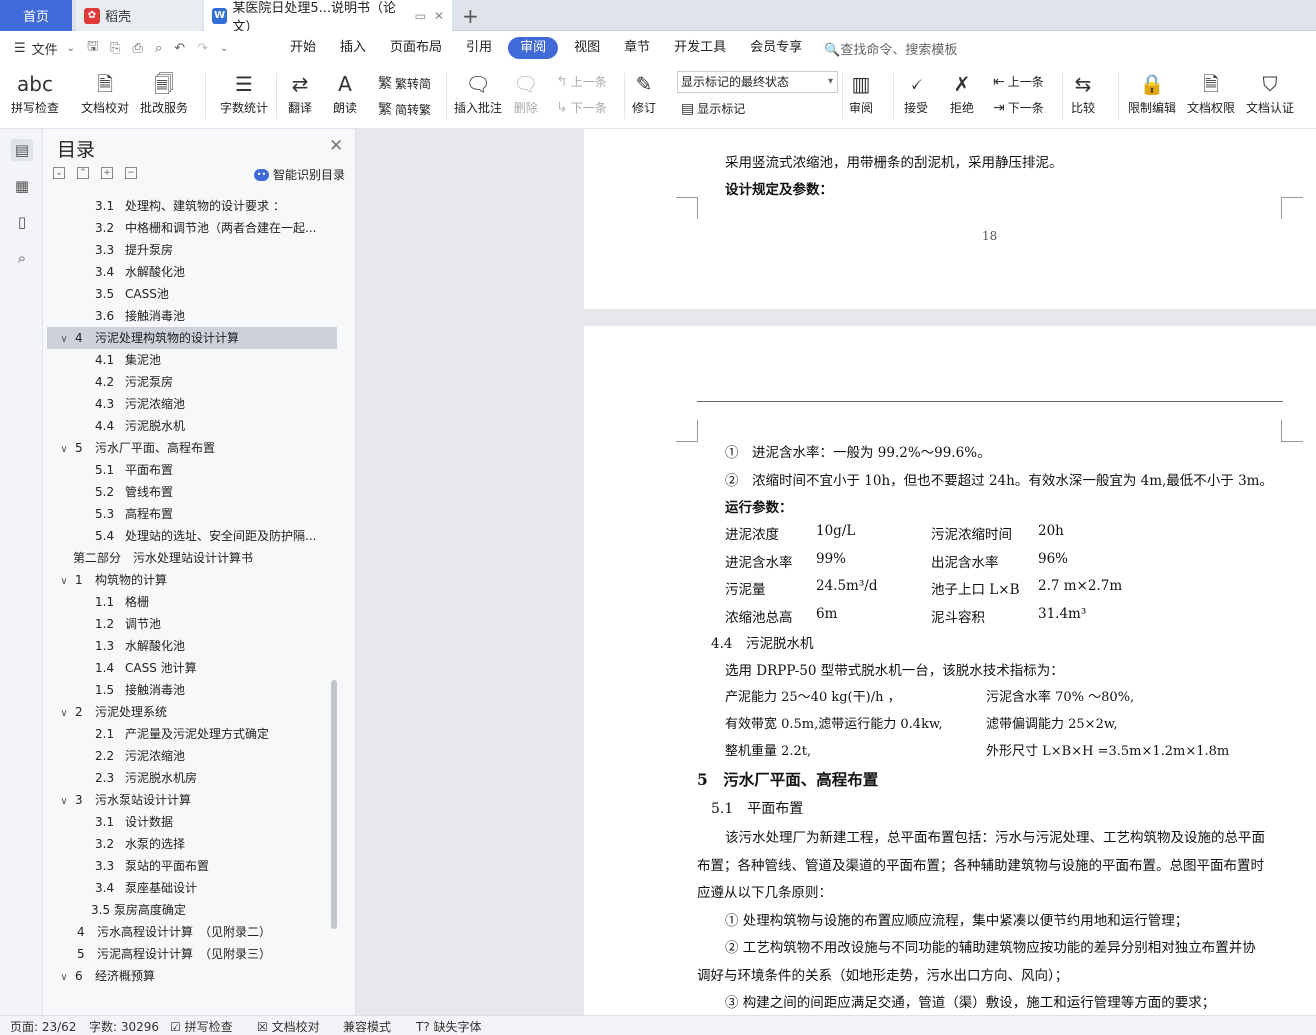 This screenshot has width=1316, height=1035. What do you see at coordinates (35, 92) in the screenshot?
I see `spell-check-button: abc 拼写检查` at bounding box center [35, 92].